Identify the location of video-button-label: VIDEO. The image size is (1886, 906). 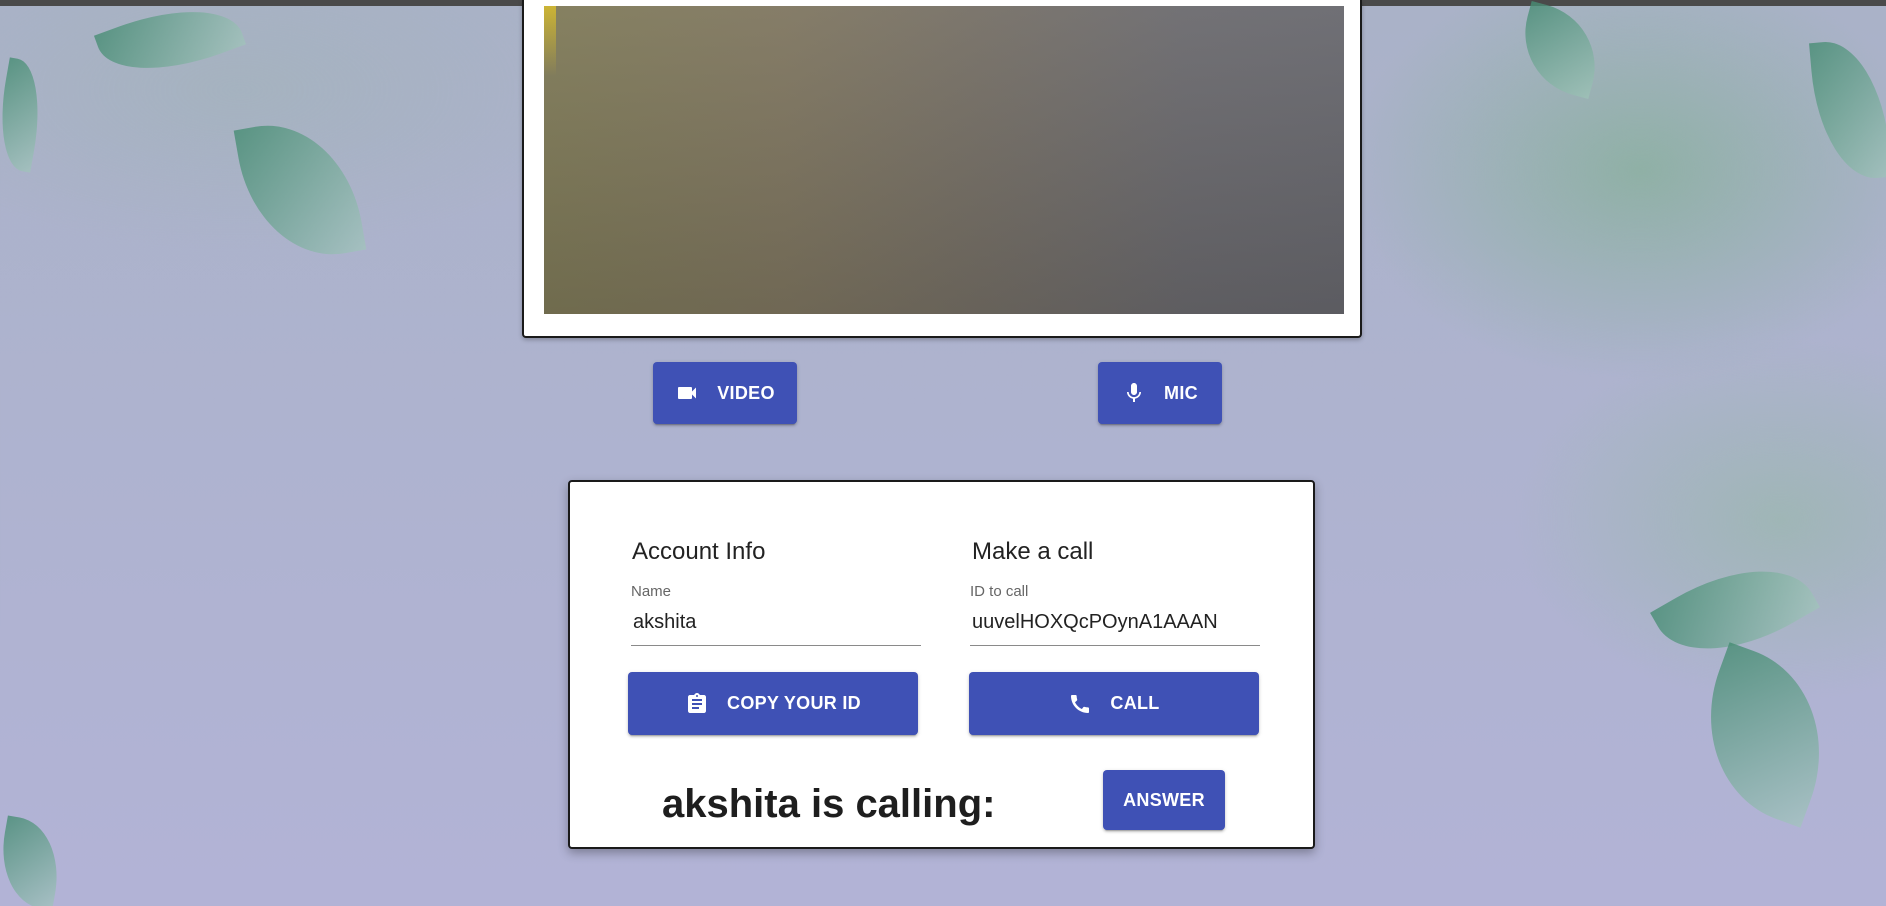
(746, 392).